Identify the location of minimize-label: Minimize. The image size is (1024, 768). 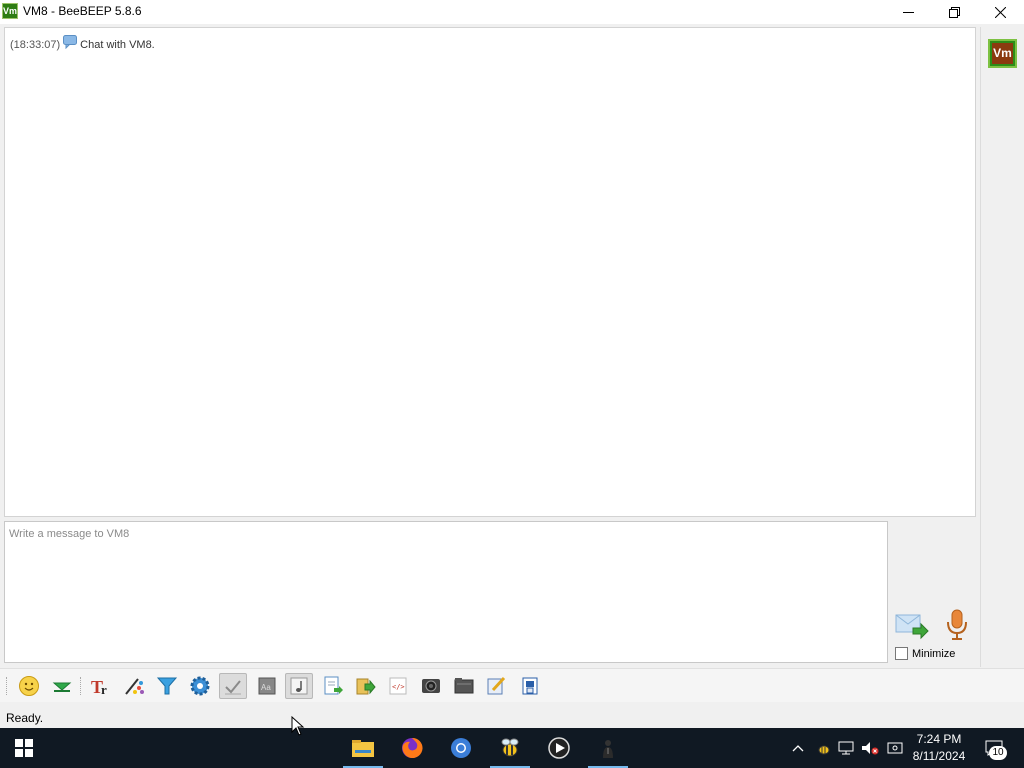
(934, 654).